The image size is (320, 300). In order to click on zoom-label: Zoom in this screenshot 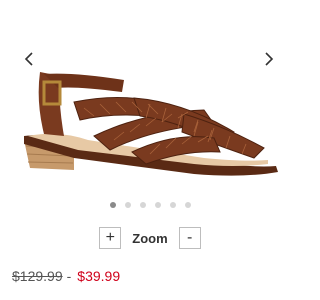, I will do `click(150, 238)`.